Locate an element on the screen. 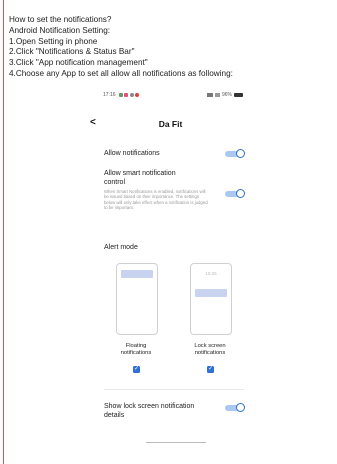 The height and width of the screenshot is (464, 337). page-margin-line is located at coordinates (3, 232).